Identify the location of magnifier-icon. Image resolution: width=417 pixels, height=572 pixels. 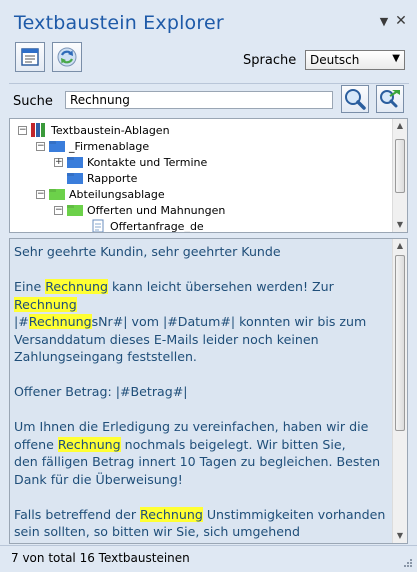
(355, 99).